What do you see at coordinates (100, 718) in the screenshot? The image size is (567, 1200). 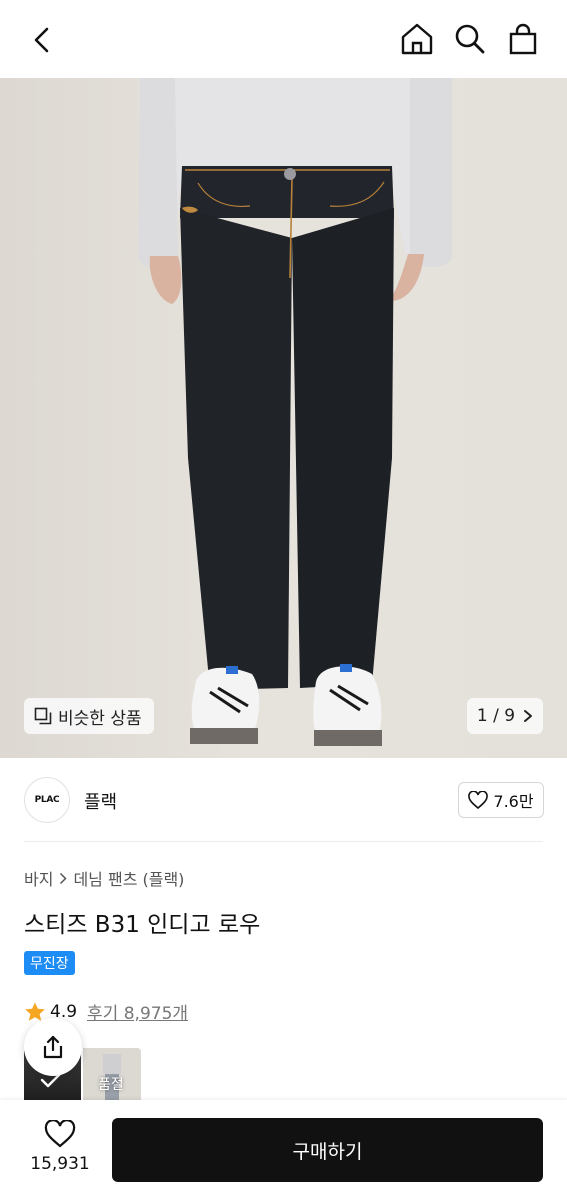 I see `similar-products-label: 비슷한 상품` at bounding box center [100, 718].